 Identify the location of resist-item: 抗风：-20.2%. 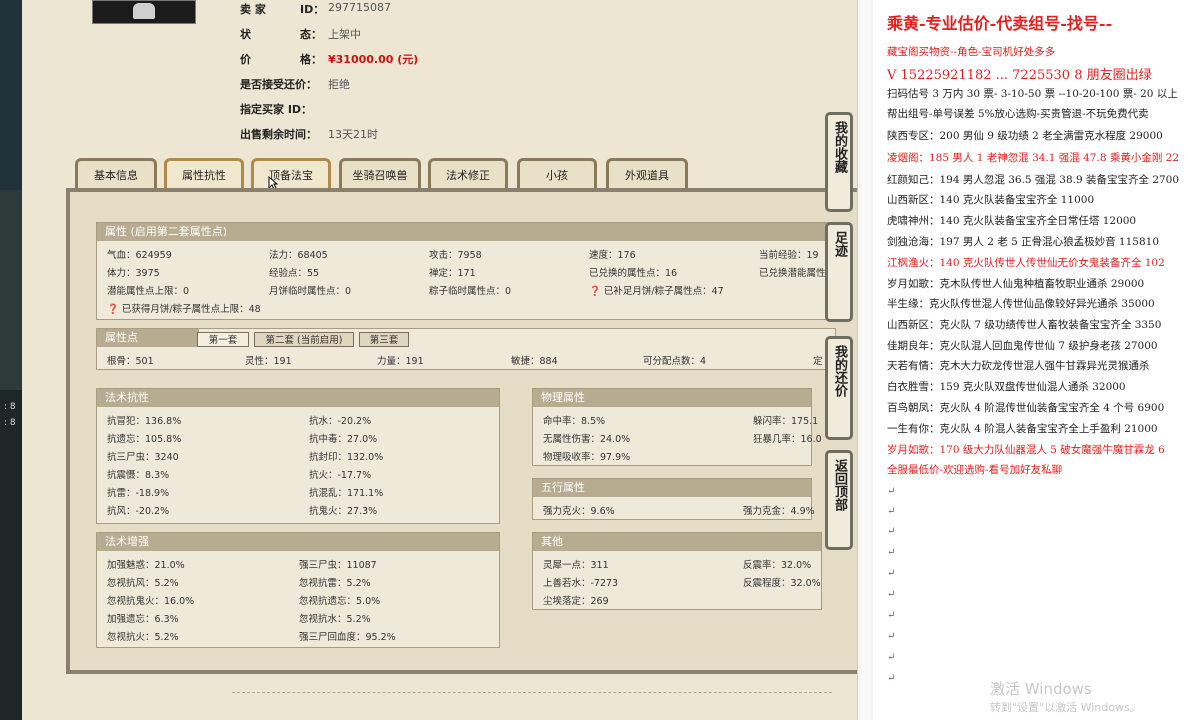
(138, 511).